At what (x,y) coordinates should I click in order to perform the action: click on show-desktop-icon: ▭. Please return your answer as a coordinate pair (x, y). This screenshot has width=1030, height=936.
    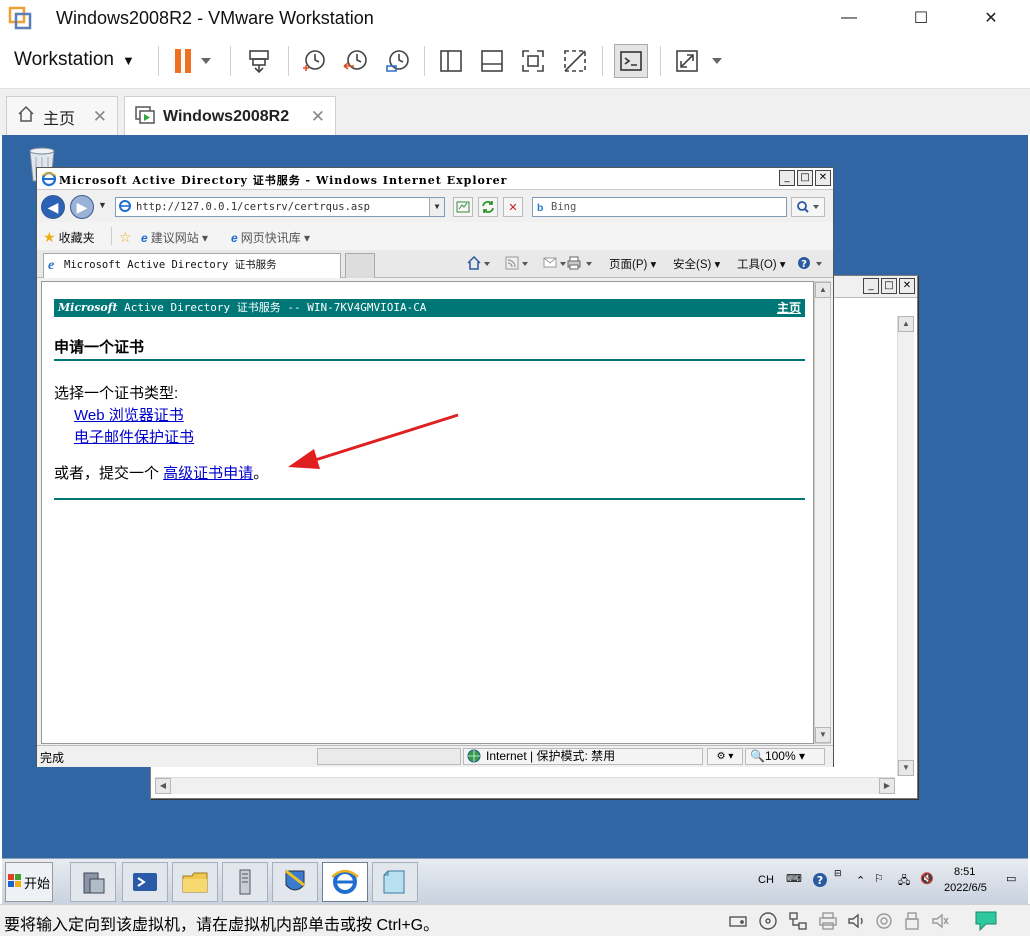
    Looking at the image, I should click on (1011, 878).